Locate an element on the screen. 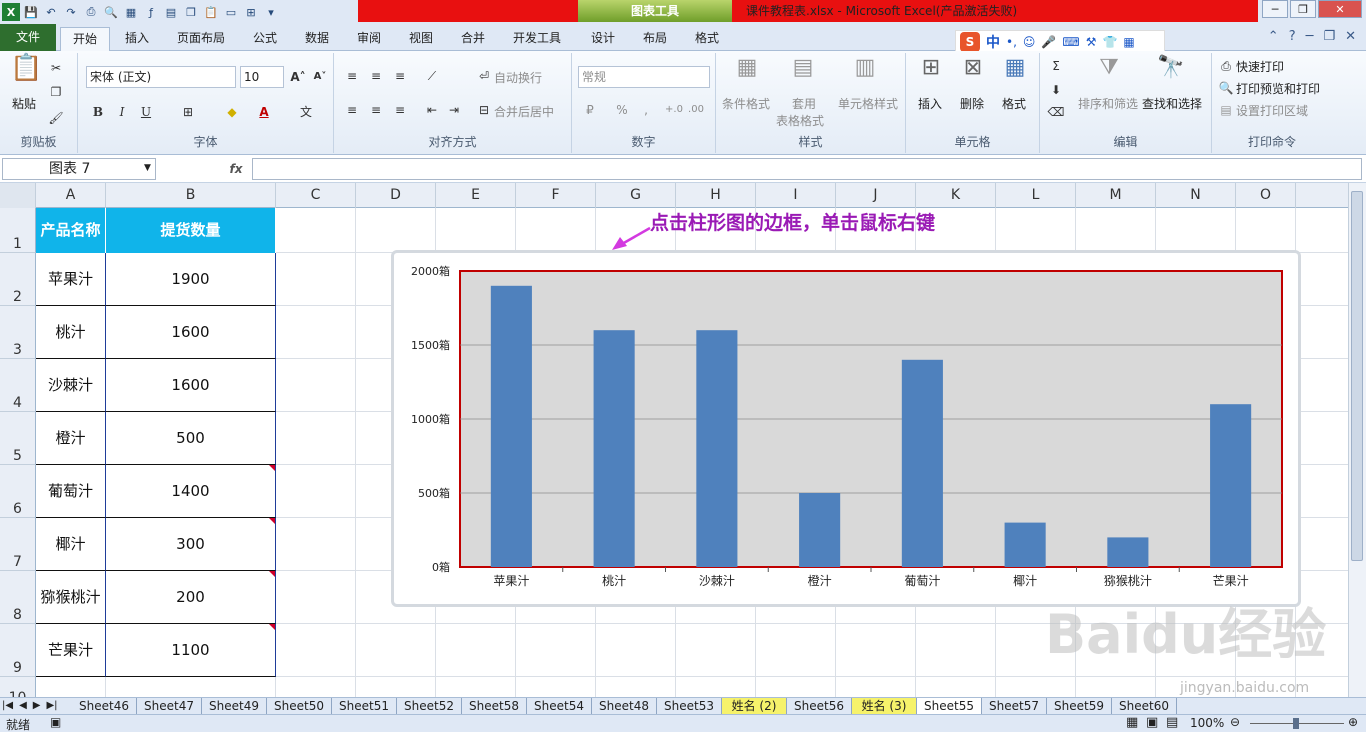  tab-design: 设计 is located at coordinates (603, 39).